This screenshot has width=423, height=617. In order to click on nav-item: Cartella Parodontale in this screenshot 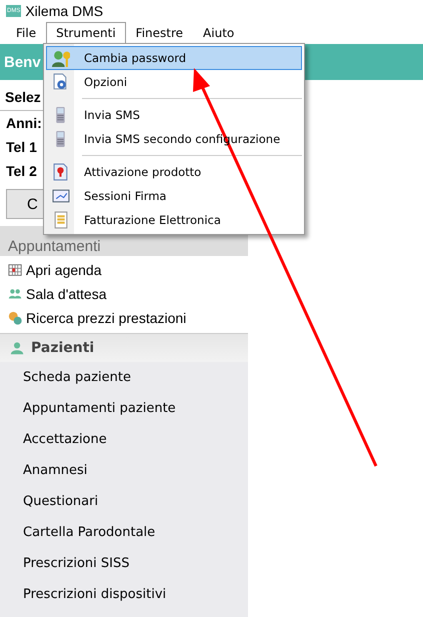, I will do `click(89, 532)`.